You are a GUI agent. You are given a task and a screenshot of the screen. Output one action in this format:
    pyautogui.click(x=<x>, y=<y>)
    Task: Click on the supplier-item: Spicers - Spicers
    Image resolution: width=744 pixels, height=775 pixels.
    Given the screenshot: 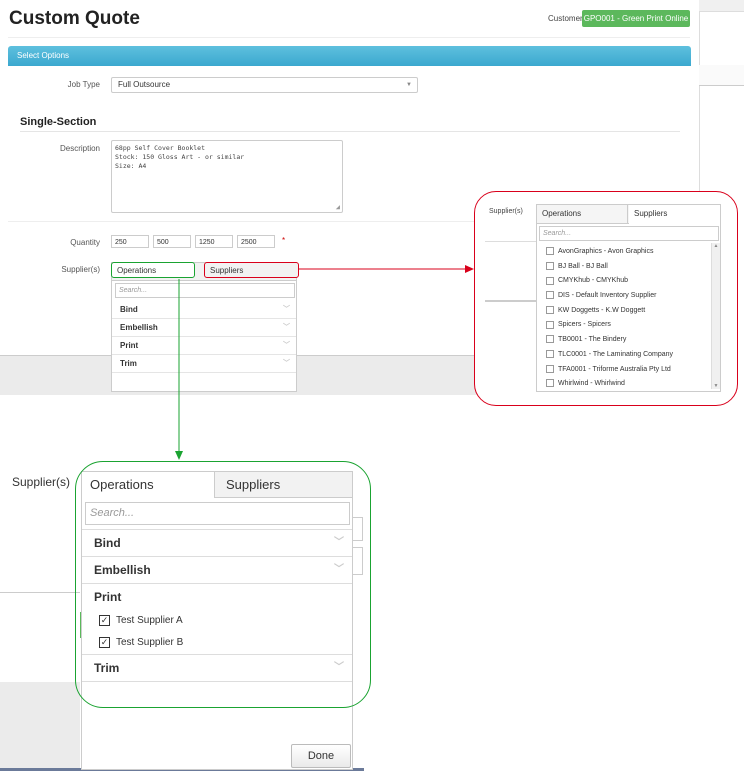 What is the action you would take?
    pyautogui.click(x=624, y=325)
    